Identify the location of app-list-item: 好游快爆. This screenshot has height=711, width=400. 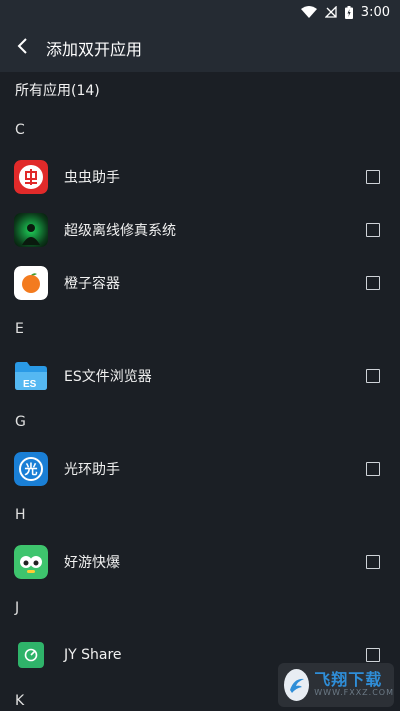
(200, 561).